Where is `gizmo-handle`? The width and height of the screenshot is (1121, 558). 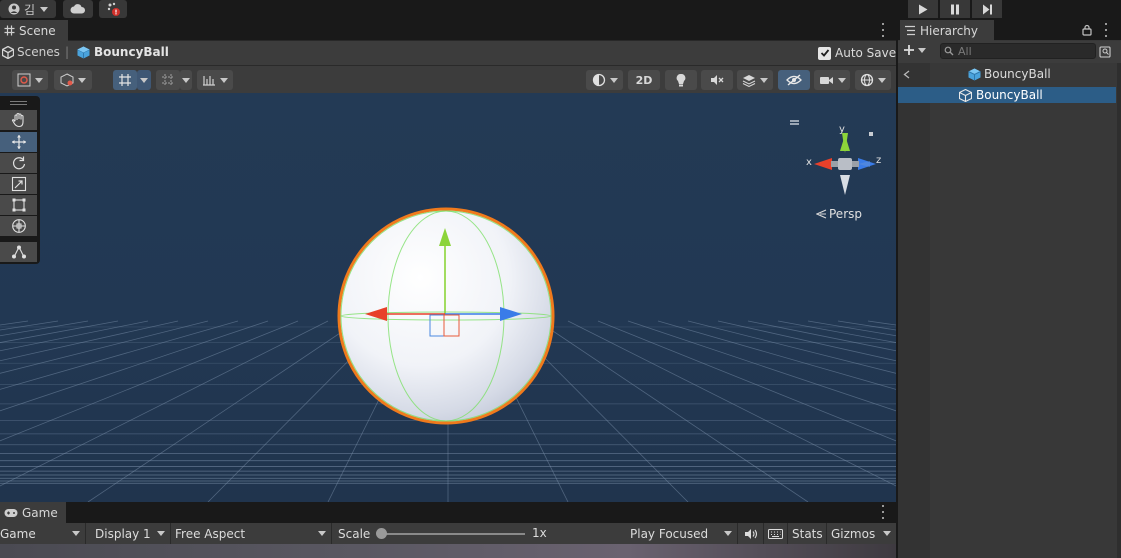 gizmo-handle is located at coordinates (794, 121).